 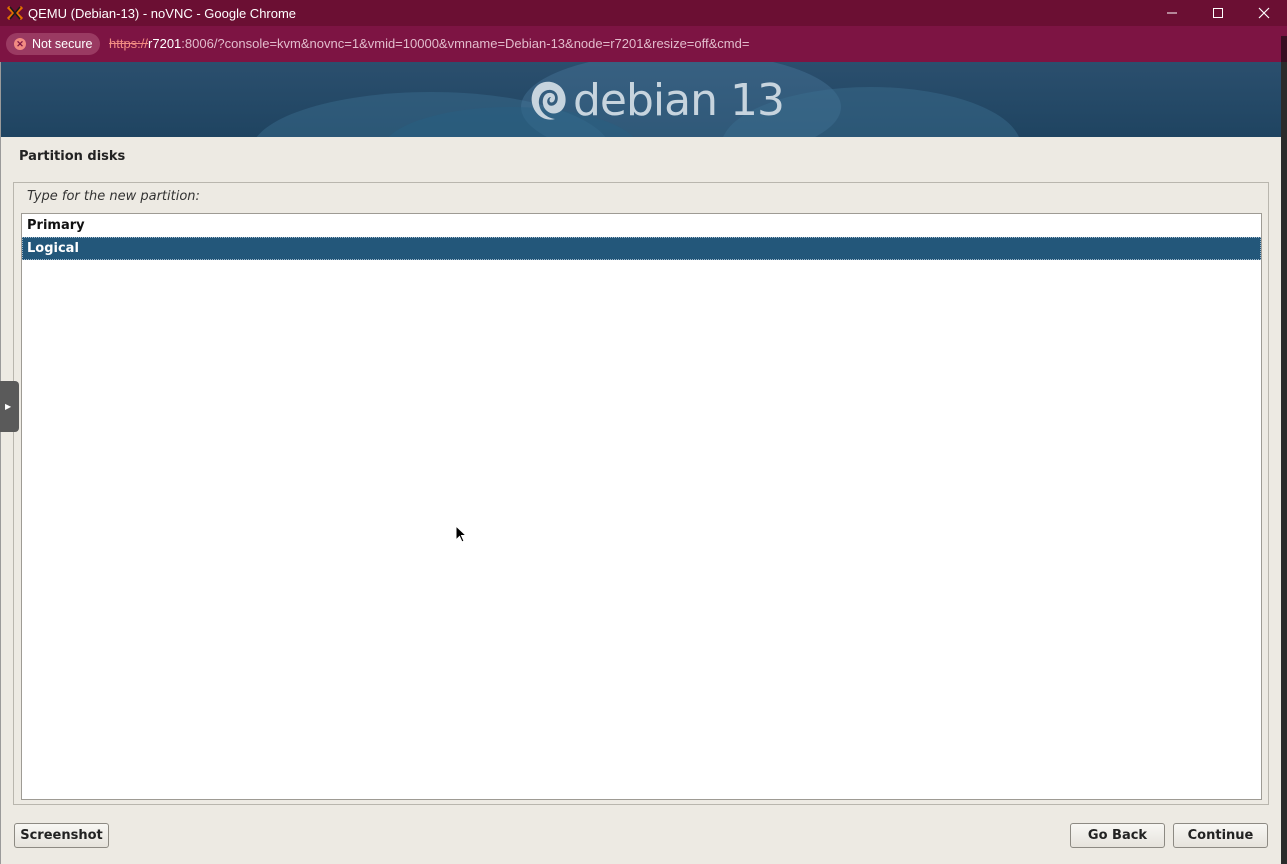 I want to click on minimize-button, so click(x=1172, y=13).